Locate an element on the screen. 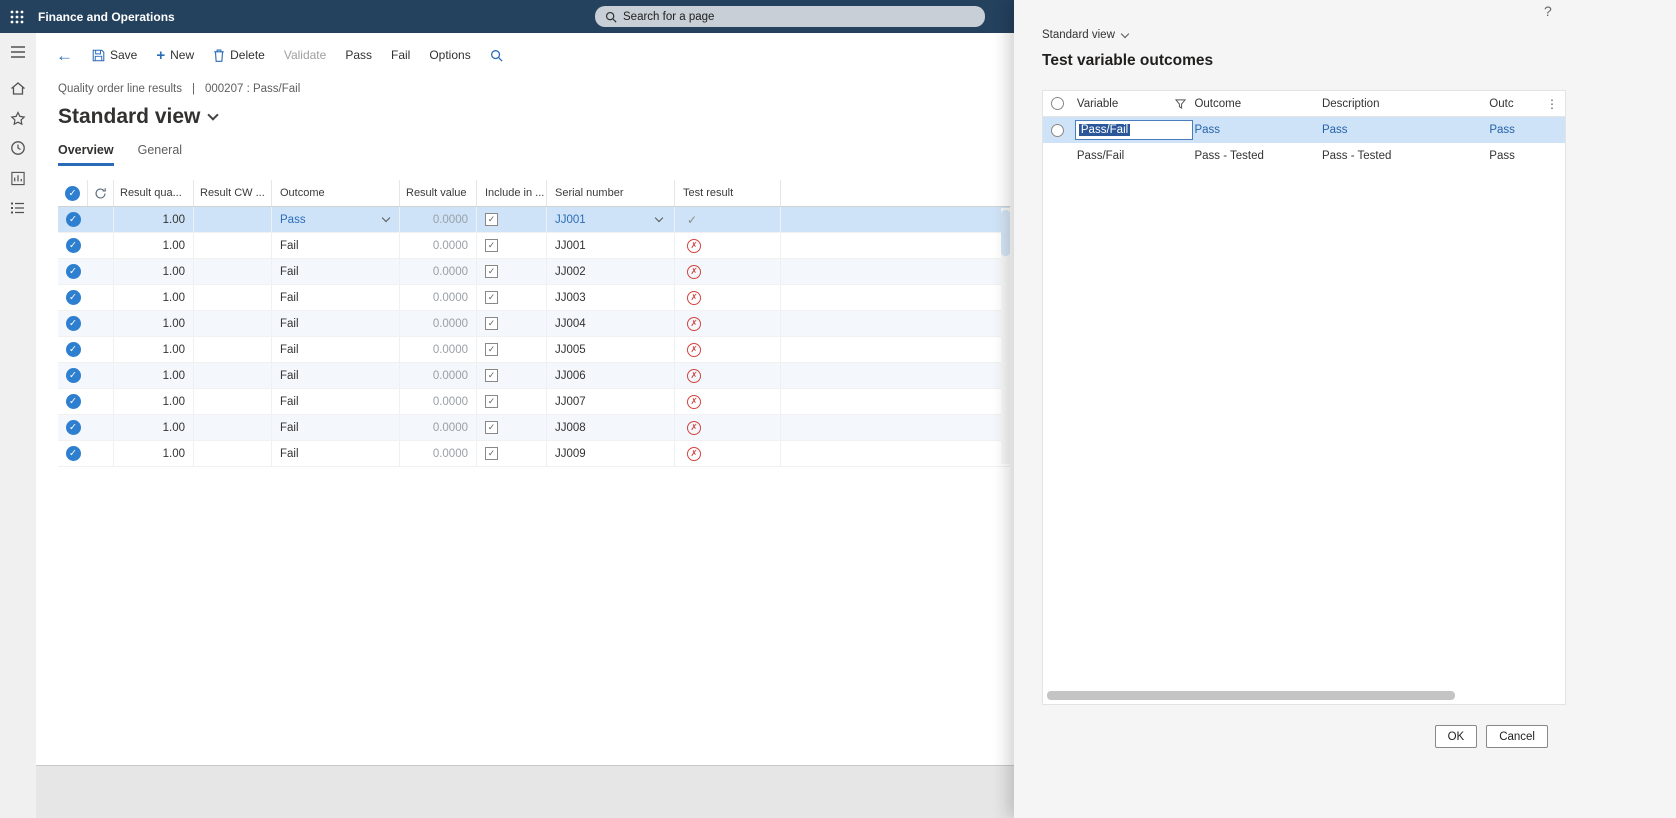  table-row: ✓ 1.00 Fail 0.0000 ✓ JJ002 ✗ is located at coordinates (534, 272).